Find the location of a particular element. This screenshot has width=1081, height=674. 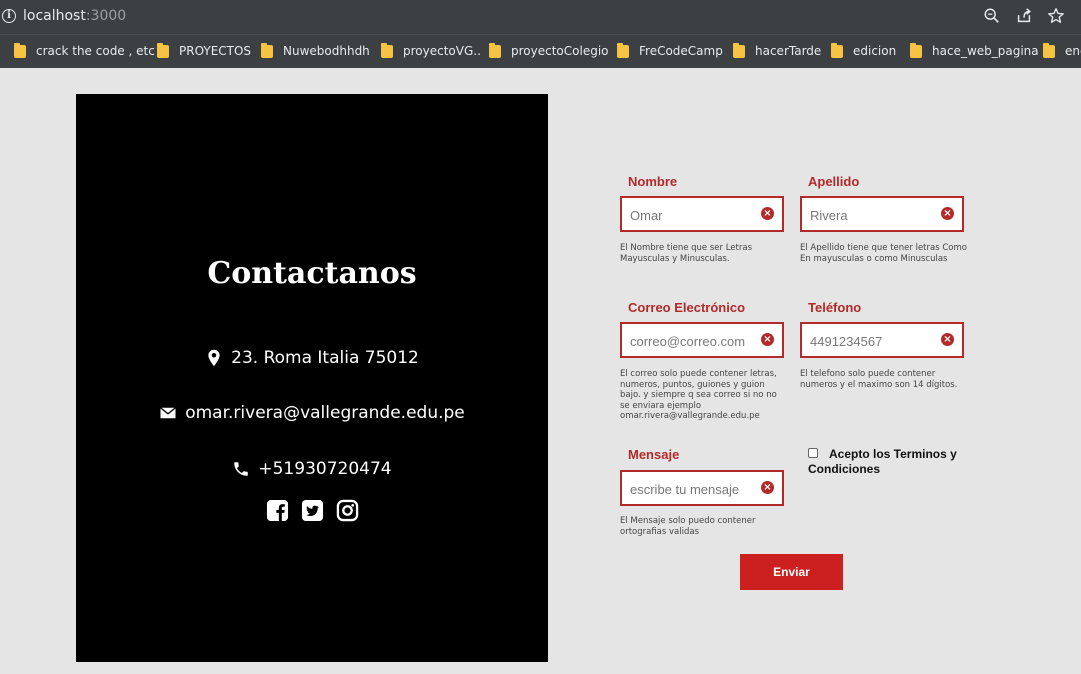

bookmark-item: crack the code , etc is located at coordinates (84, 50).